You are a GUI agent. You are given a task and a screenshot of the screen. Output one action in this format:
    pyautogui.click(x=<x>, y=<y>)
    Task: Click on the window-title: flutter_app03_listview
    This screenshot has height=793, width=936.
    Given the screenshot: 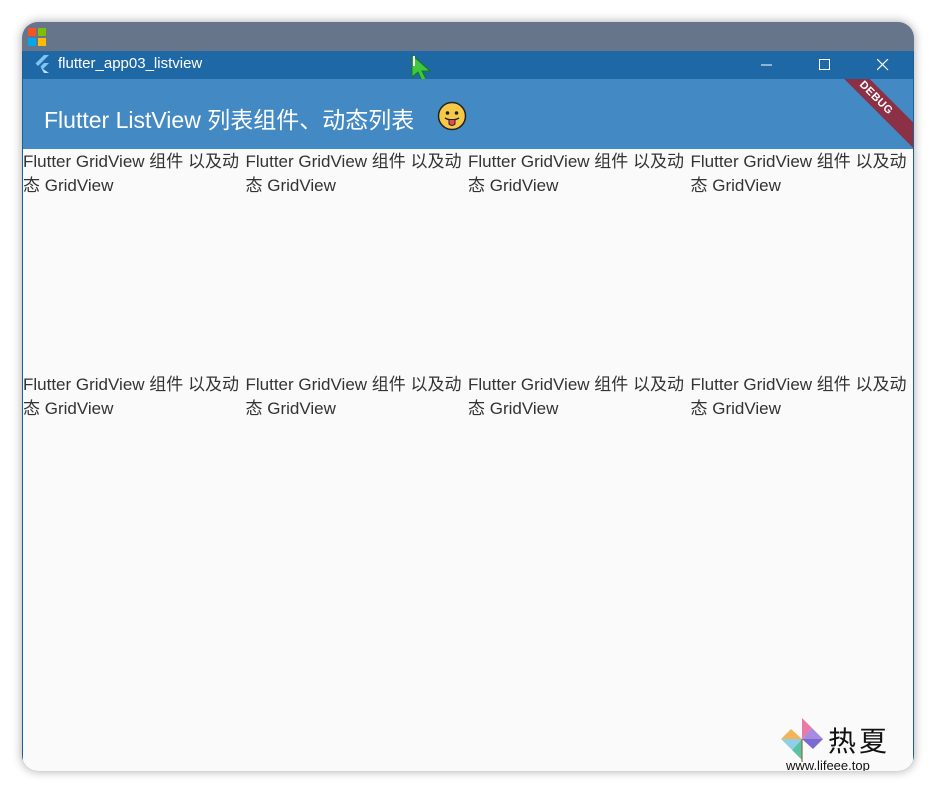 What is the action you would take?
    pyautogui.click(x=130, y=63)
    